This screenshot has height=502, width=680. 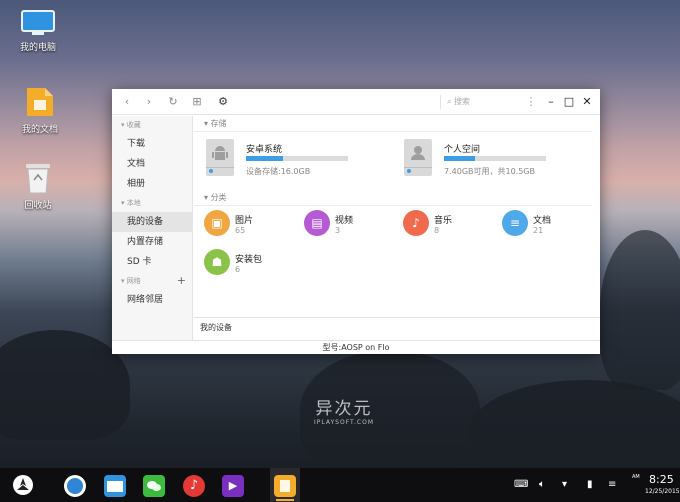 What do you see at coordinates (149, 102) in the screenshot?
I see `forward-icon: ›` at bounding box center [149, 102].